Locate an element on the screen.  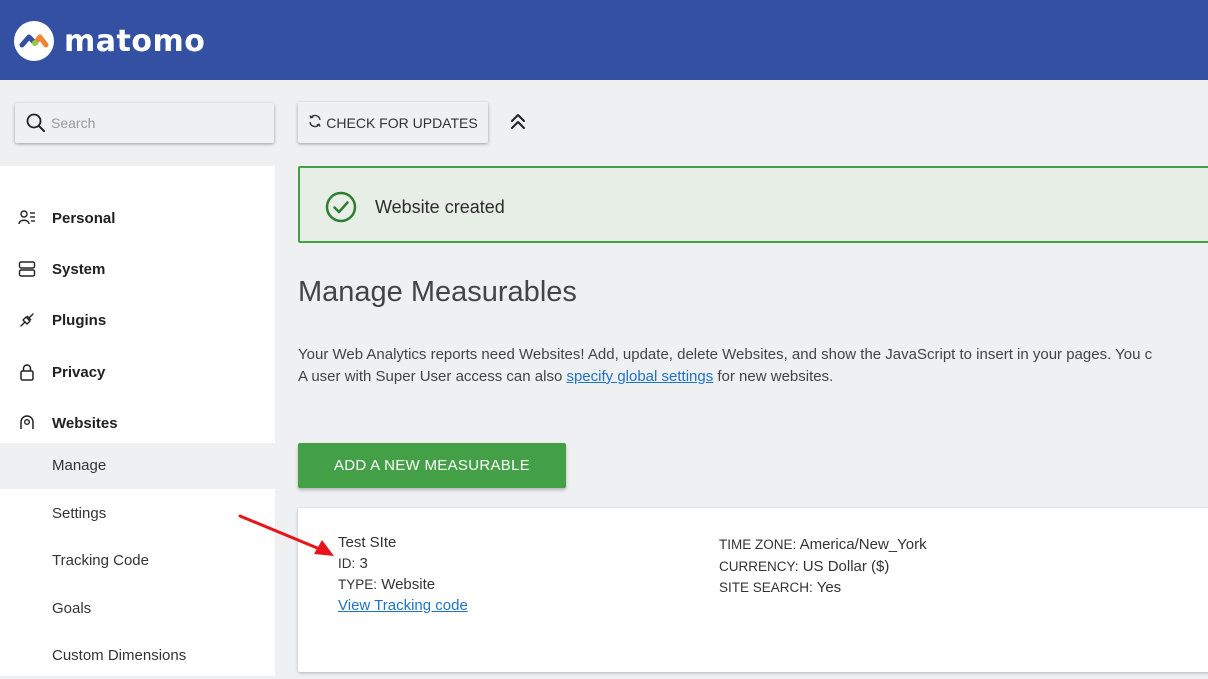
site-type-label: TYPE: is located at coordinates (358, 584).